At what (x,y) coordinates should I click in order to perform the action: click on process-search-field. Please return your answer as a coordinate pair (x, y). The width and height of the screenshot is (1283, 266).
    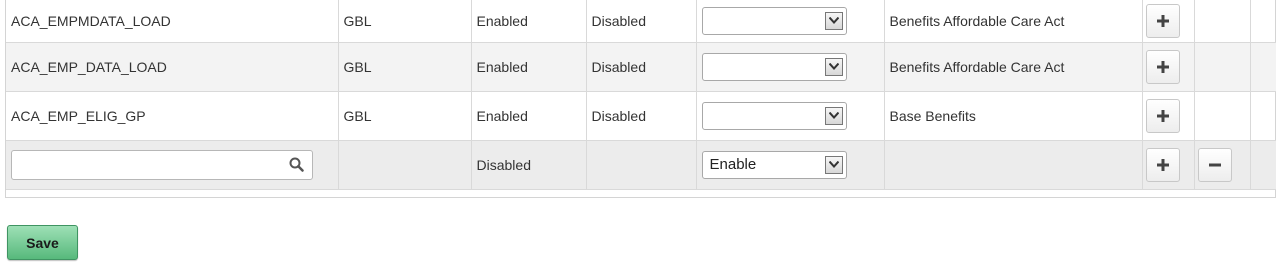
    Looking at the image, I should click on (162, 164).